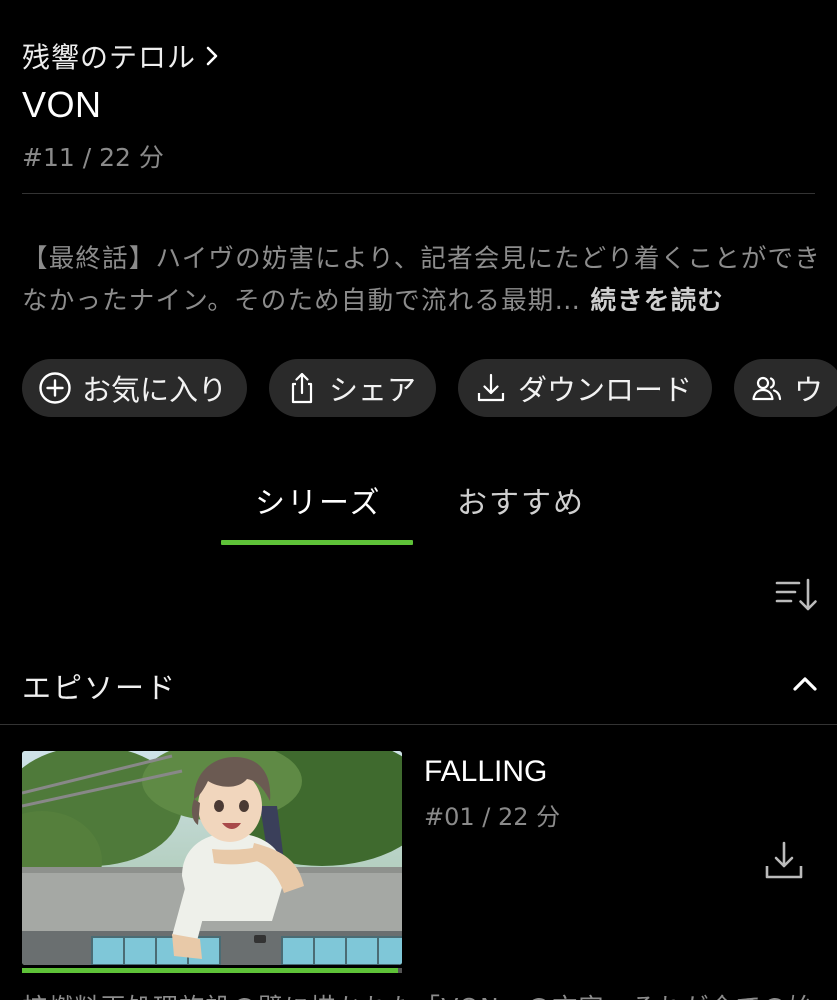  Describe the element at coordinates (302, 388) in the screenshot. I see `share-icon` at that location.